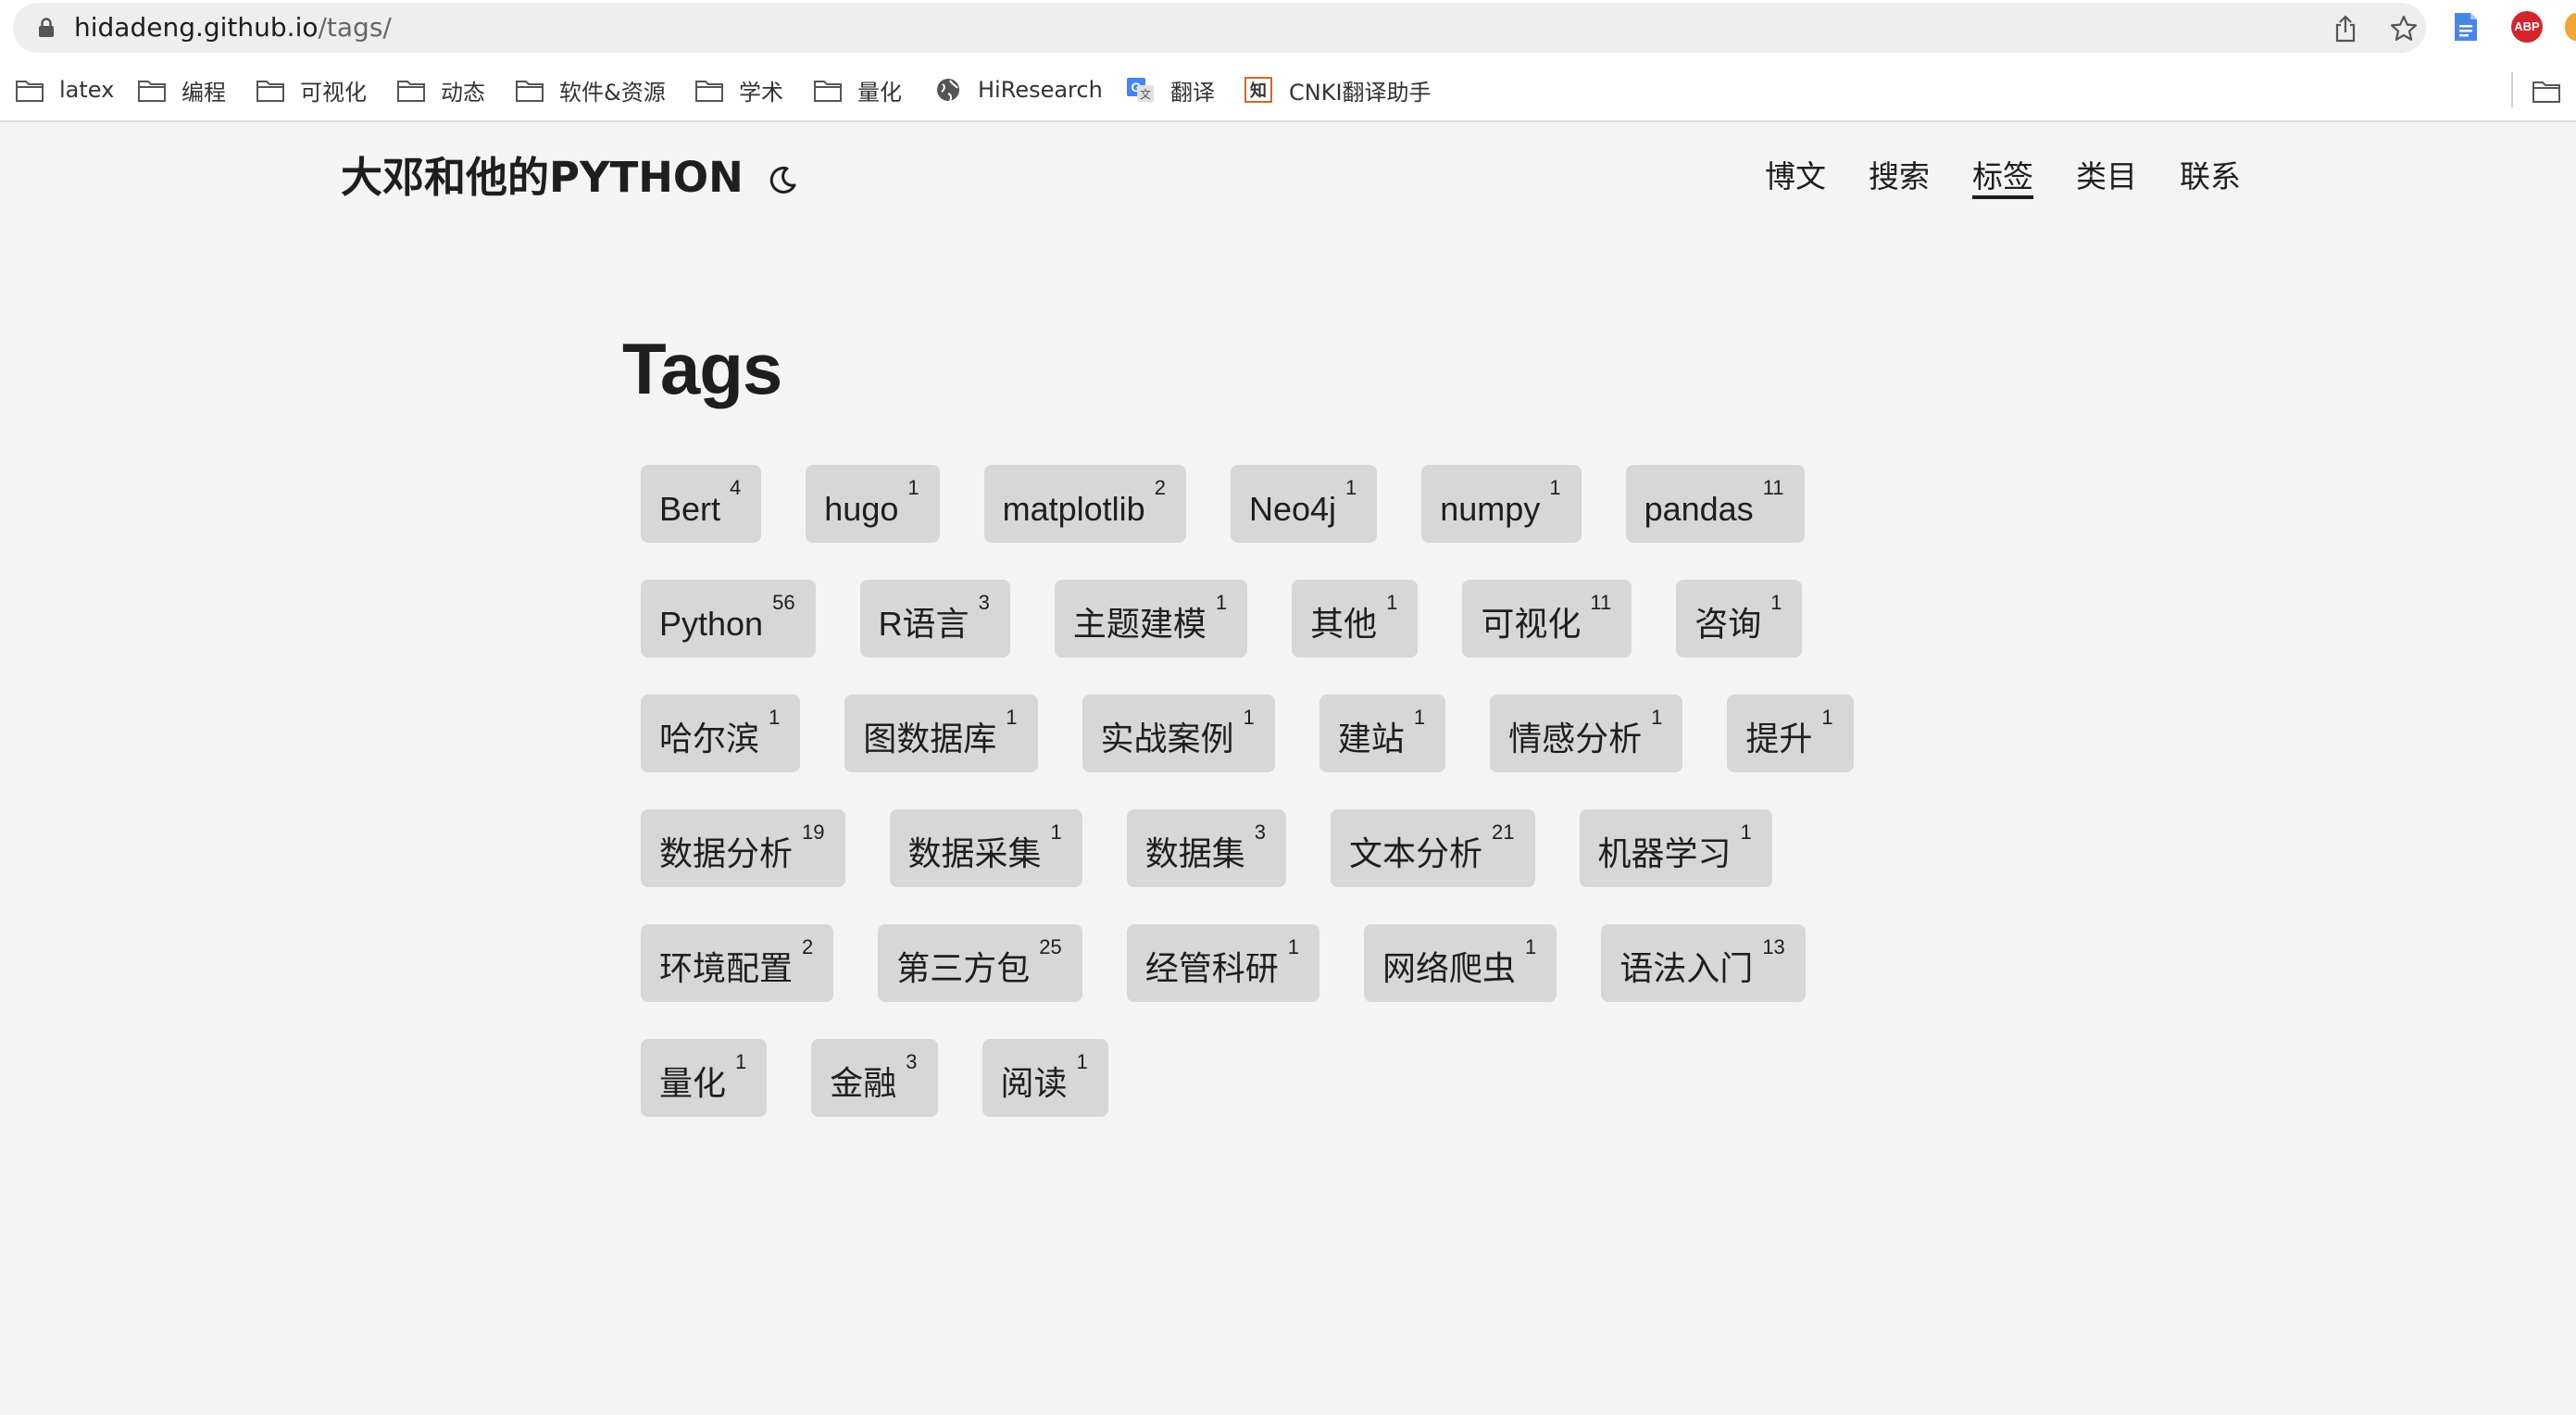 The height and width of the screenshot is (1415, 2576). What do you see at coordinates (935, 618) in the screenshot?
I see `tag-item: R语言 3` at bounding box center [935, 618].